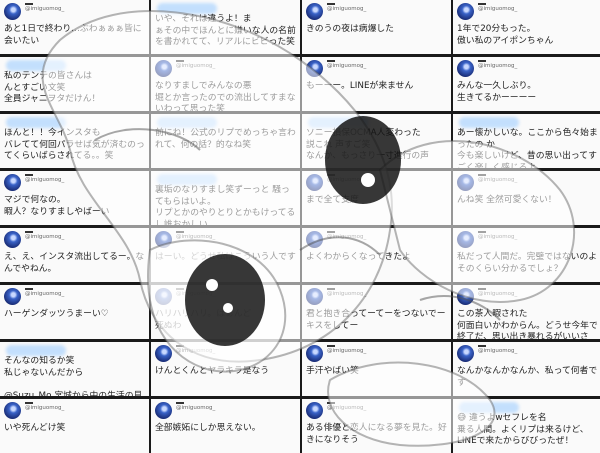  What do you see at coordinates (52, 87) in the screenshot?
I see `tweet-text: 私のテンテの皆さんは んとすごい文笑 全員ジャニヲタだけん！` at bounding box center [52, 87].